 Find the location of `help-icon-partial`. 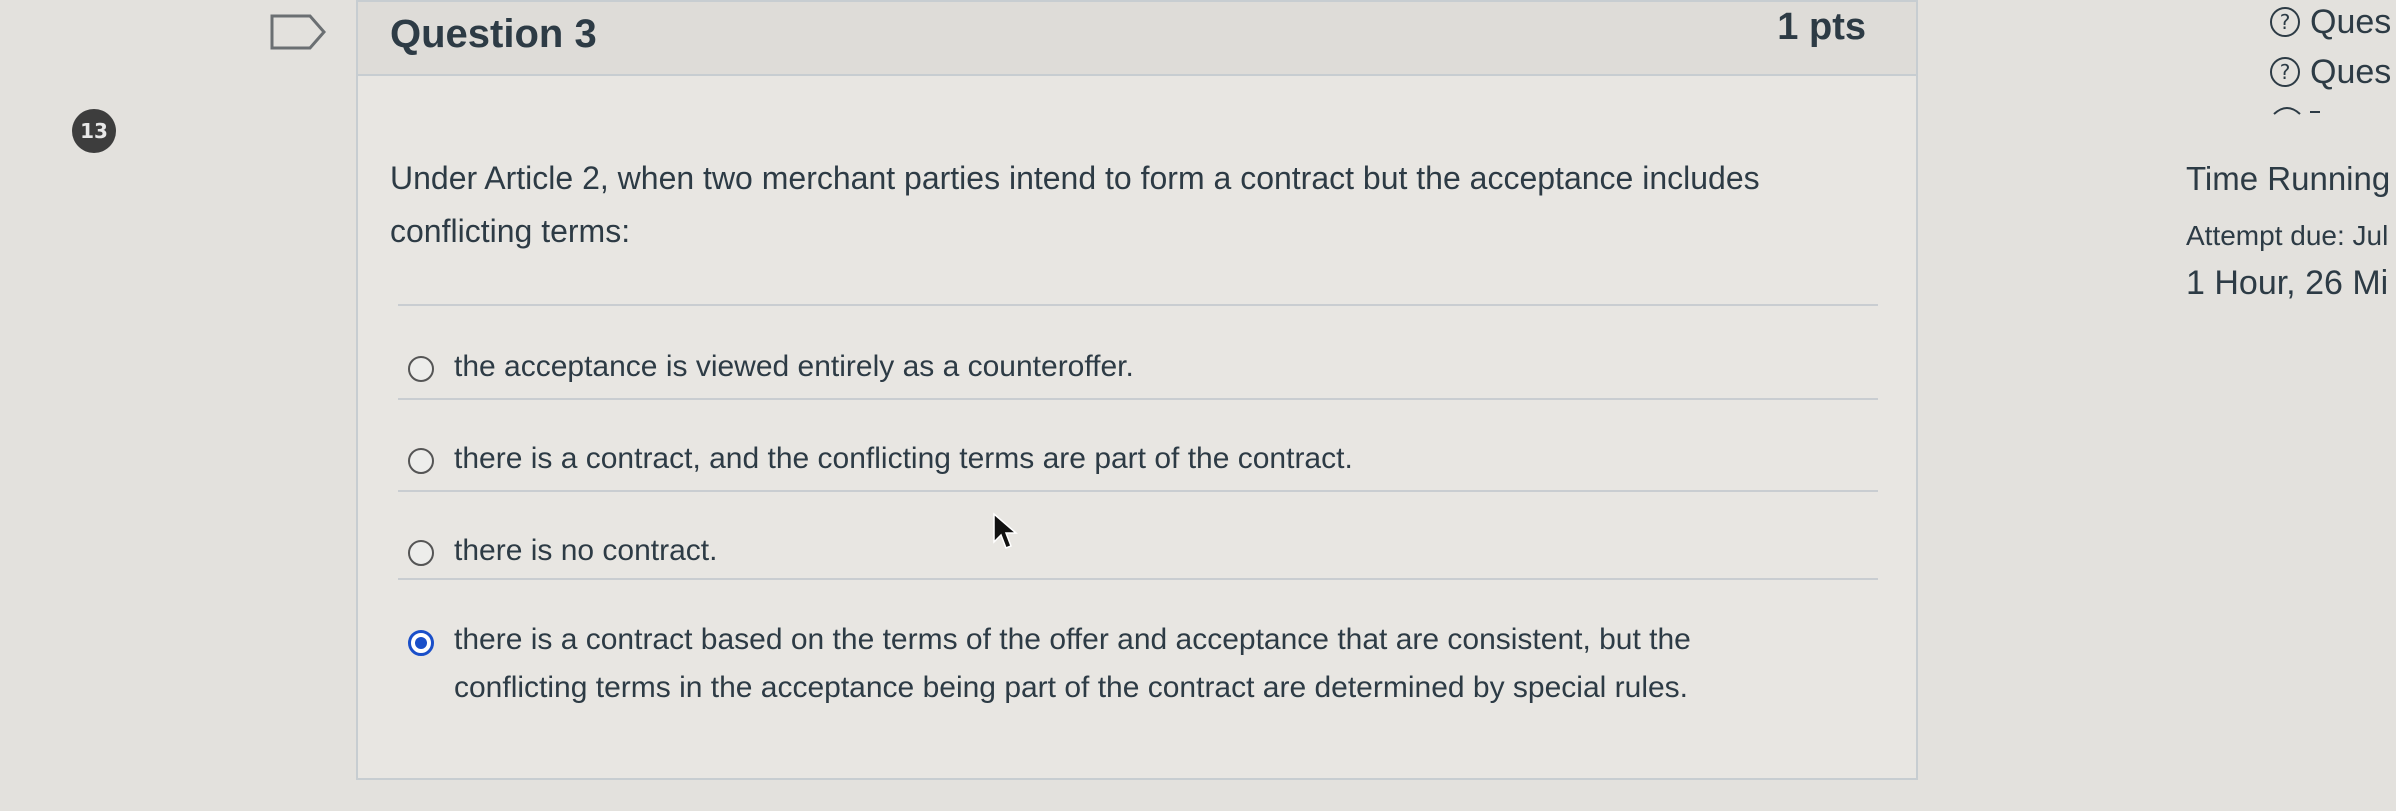

help-icon-partial is located at coordinates (2296, 111).